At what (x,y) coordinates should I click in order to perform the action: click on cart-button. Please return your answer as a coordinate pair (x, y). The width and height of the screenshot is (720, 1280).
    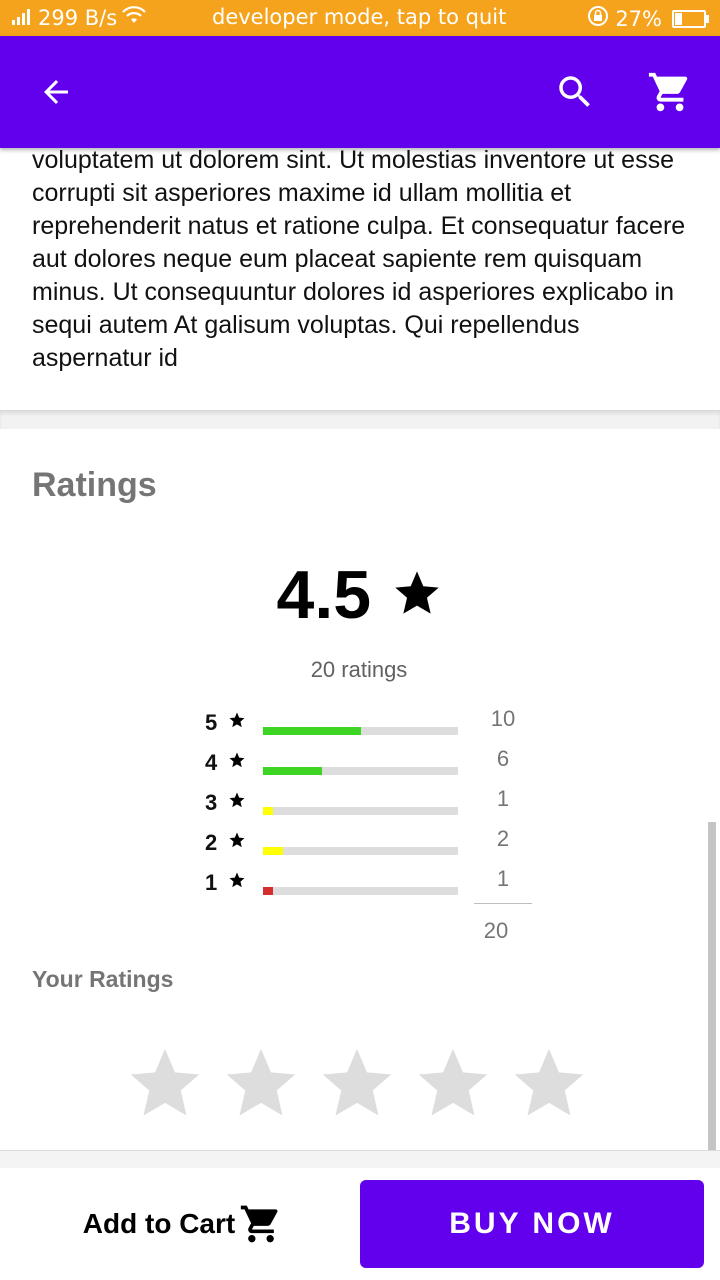
    Looking at the image, I should click on (670, 92).